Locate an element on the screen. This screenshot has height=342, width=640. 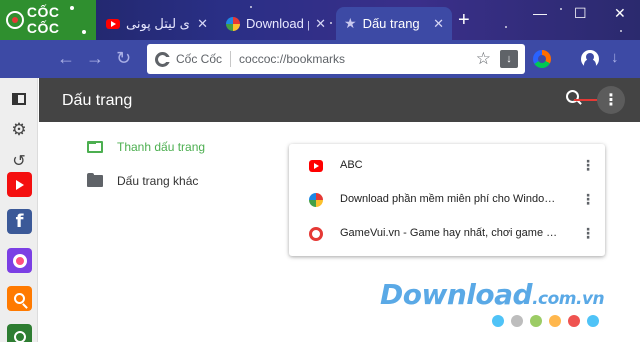
tab-title: Download phần is located at coordinates (277, 23).